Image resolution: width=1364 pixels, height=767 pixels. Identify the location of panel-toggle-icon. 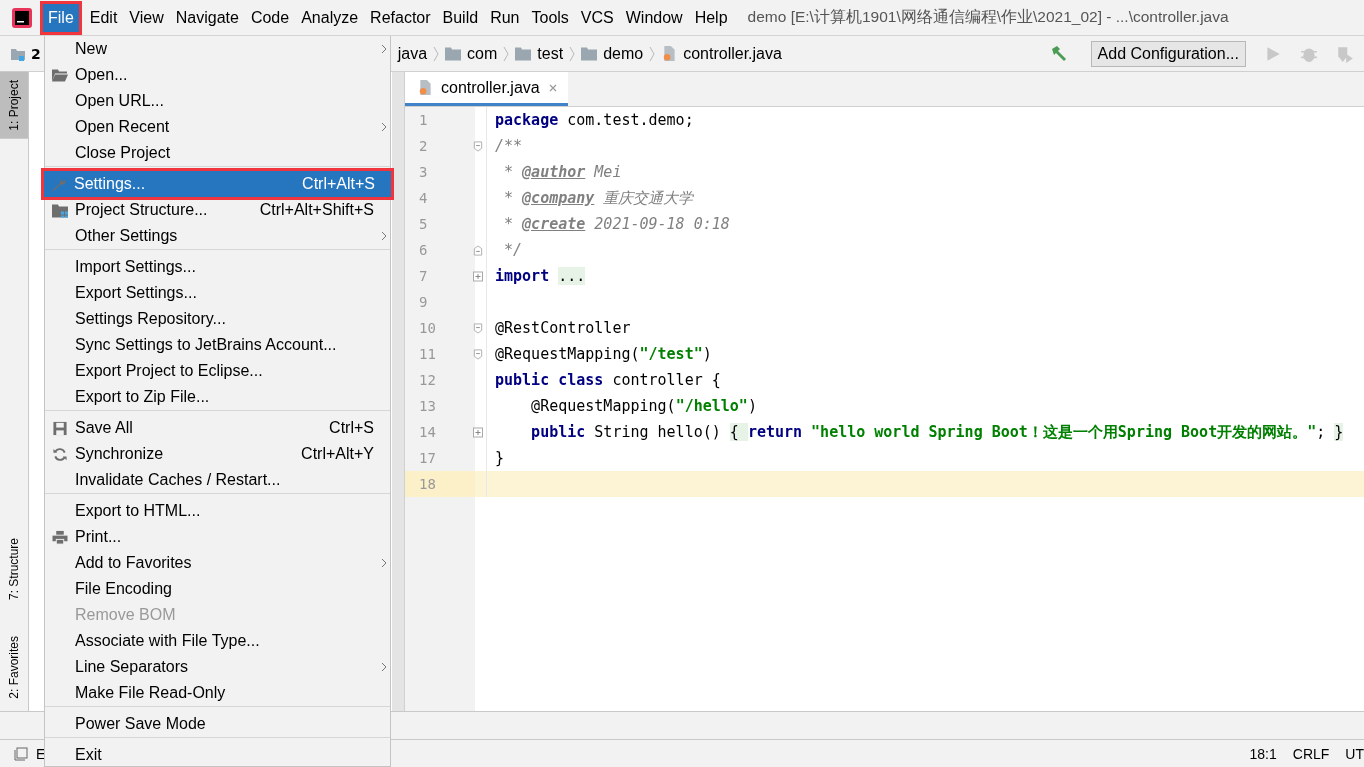
(21, 753).